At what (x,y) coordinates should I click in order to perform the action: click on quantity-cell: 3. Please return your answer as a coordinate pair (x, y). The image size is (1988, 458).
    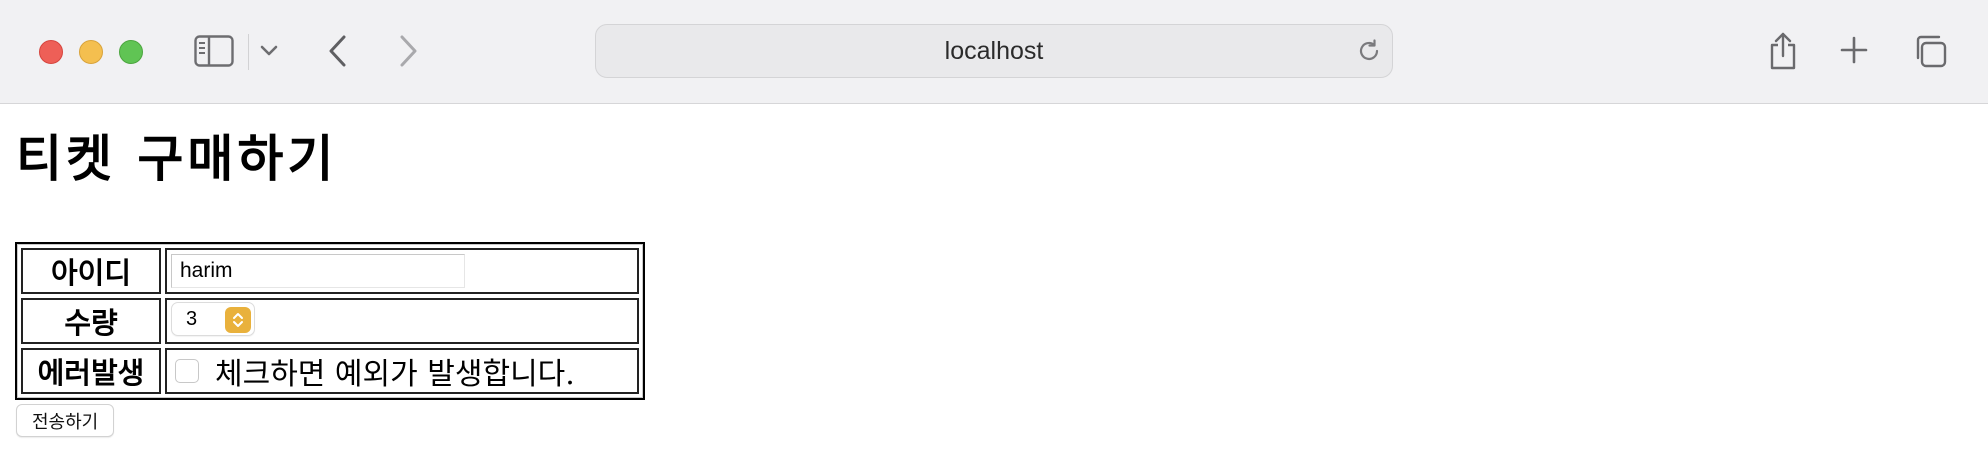
    Looking at the image, I should click on (402, 321).